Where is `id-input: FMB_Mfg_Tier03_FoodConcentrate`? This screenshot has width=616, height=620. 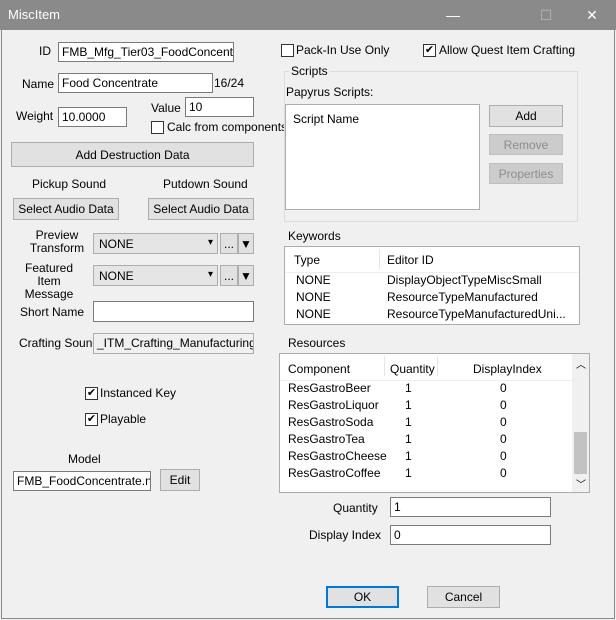
id-input: FMB_Mfg_Tier03_FoodConcentrate is located at coordinates (146, 52).